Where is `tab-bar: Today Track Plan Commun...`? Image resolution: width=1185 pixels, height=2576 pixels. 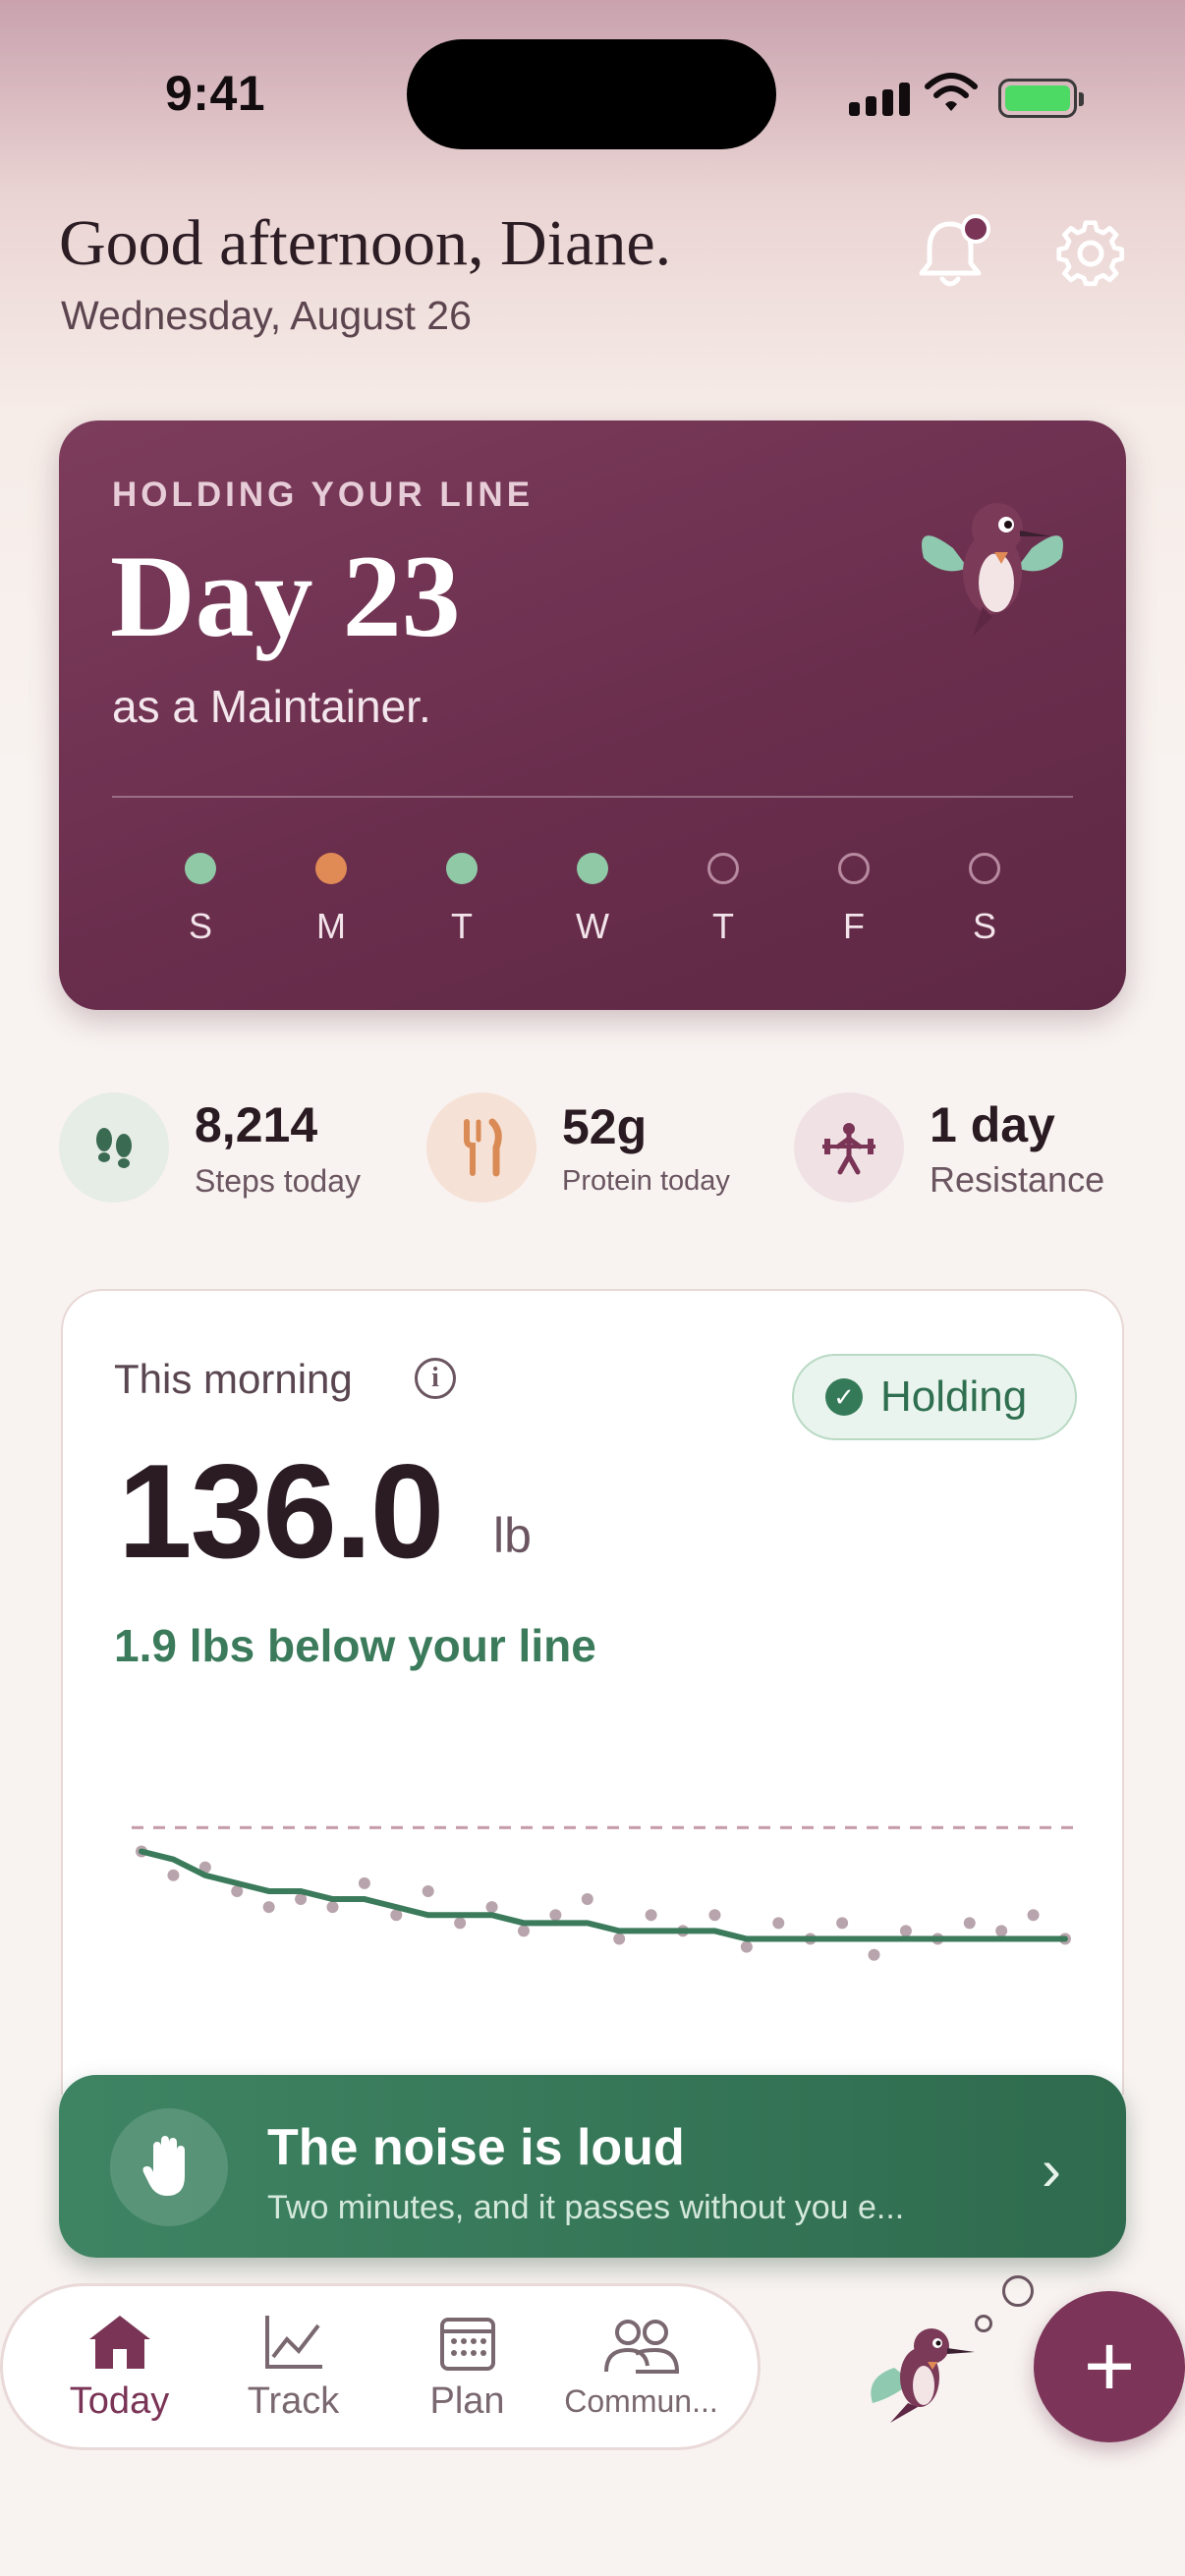 tab-bar: Today Track Plan Commun... is located at coordinates (381, 2366).